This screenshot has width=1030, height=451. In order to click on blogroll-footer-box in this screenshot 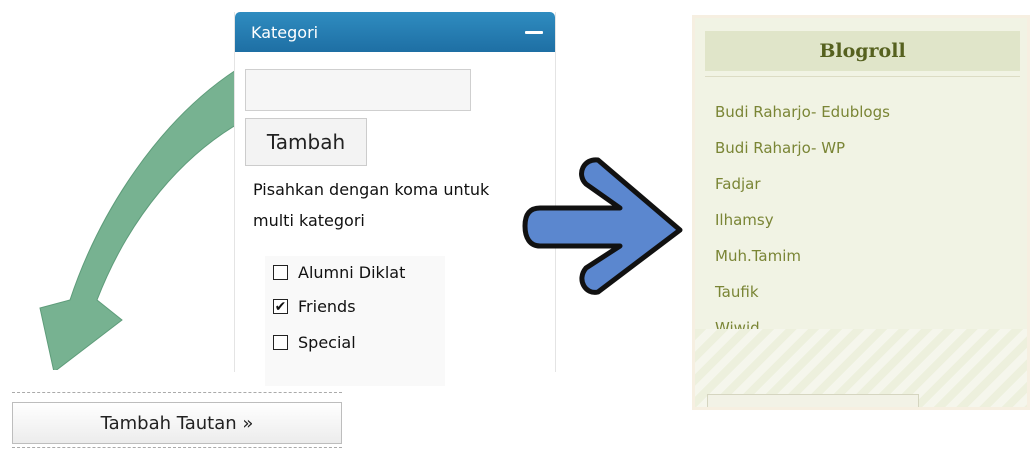, I will do `click(813, 400)`.